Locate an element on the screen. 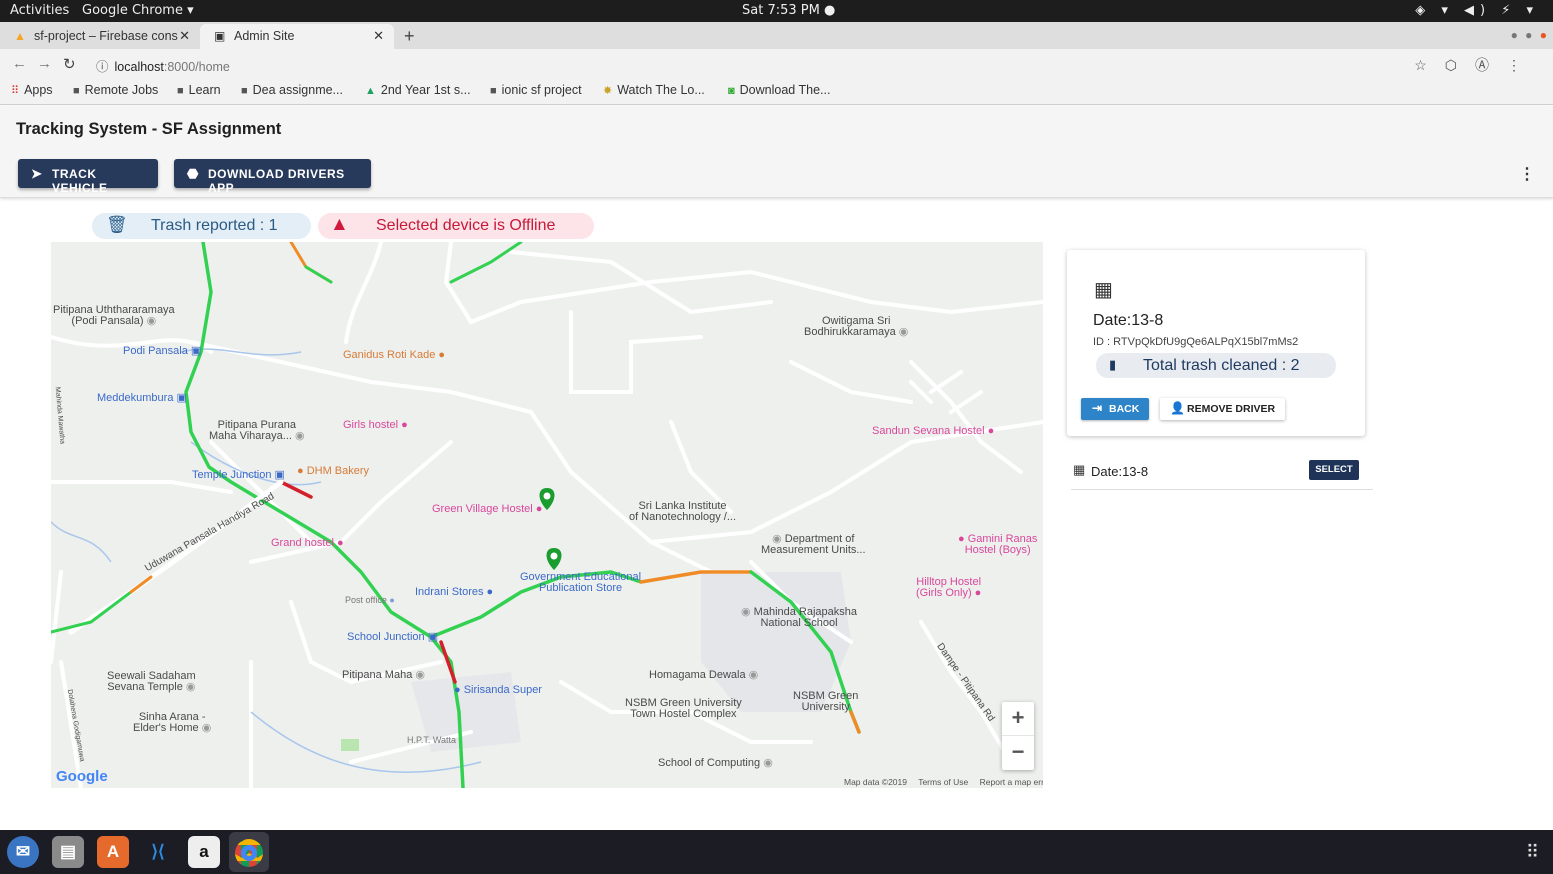 The image size is (1553, 874). zoom-out-button: − is located at coordinates (1018, 753).